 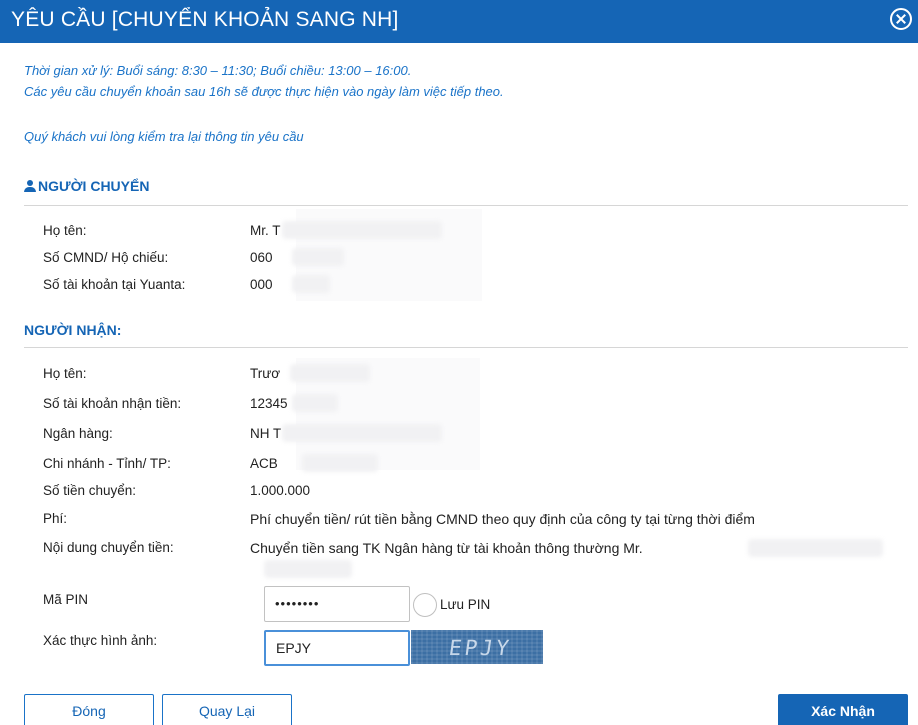 I want to click on transfer-content-label: Nội dung chuyển tiền:, so click(x=108, y=547).